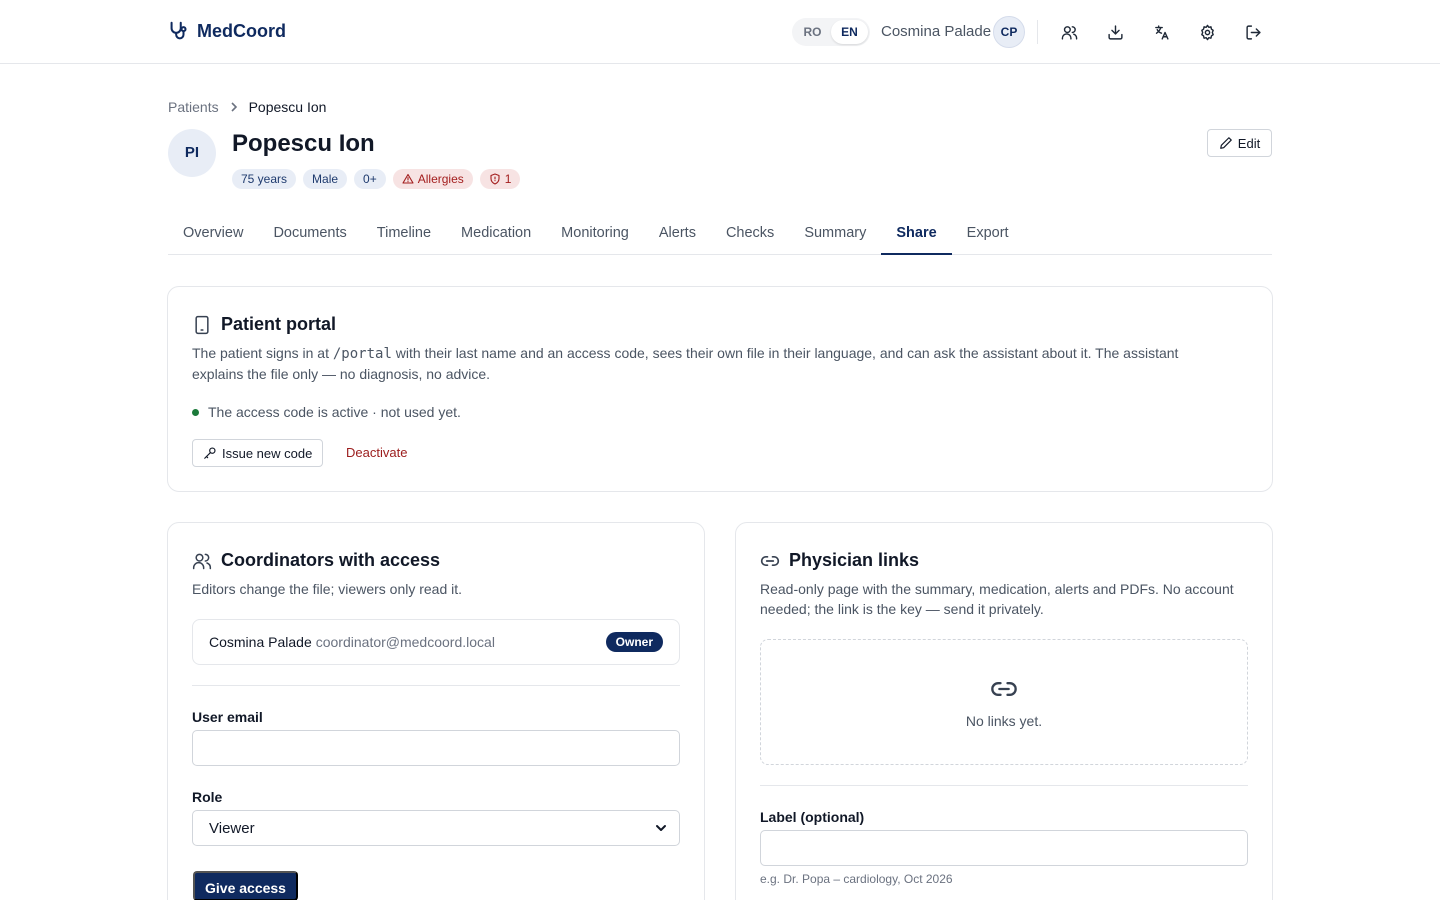  What do you see at coordinates (207, 797) in the screenshot?
I see `role-label: Role` at bounding box center [207, 797].